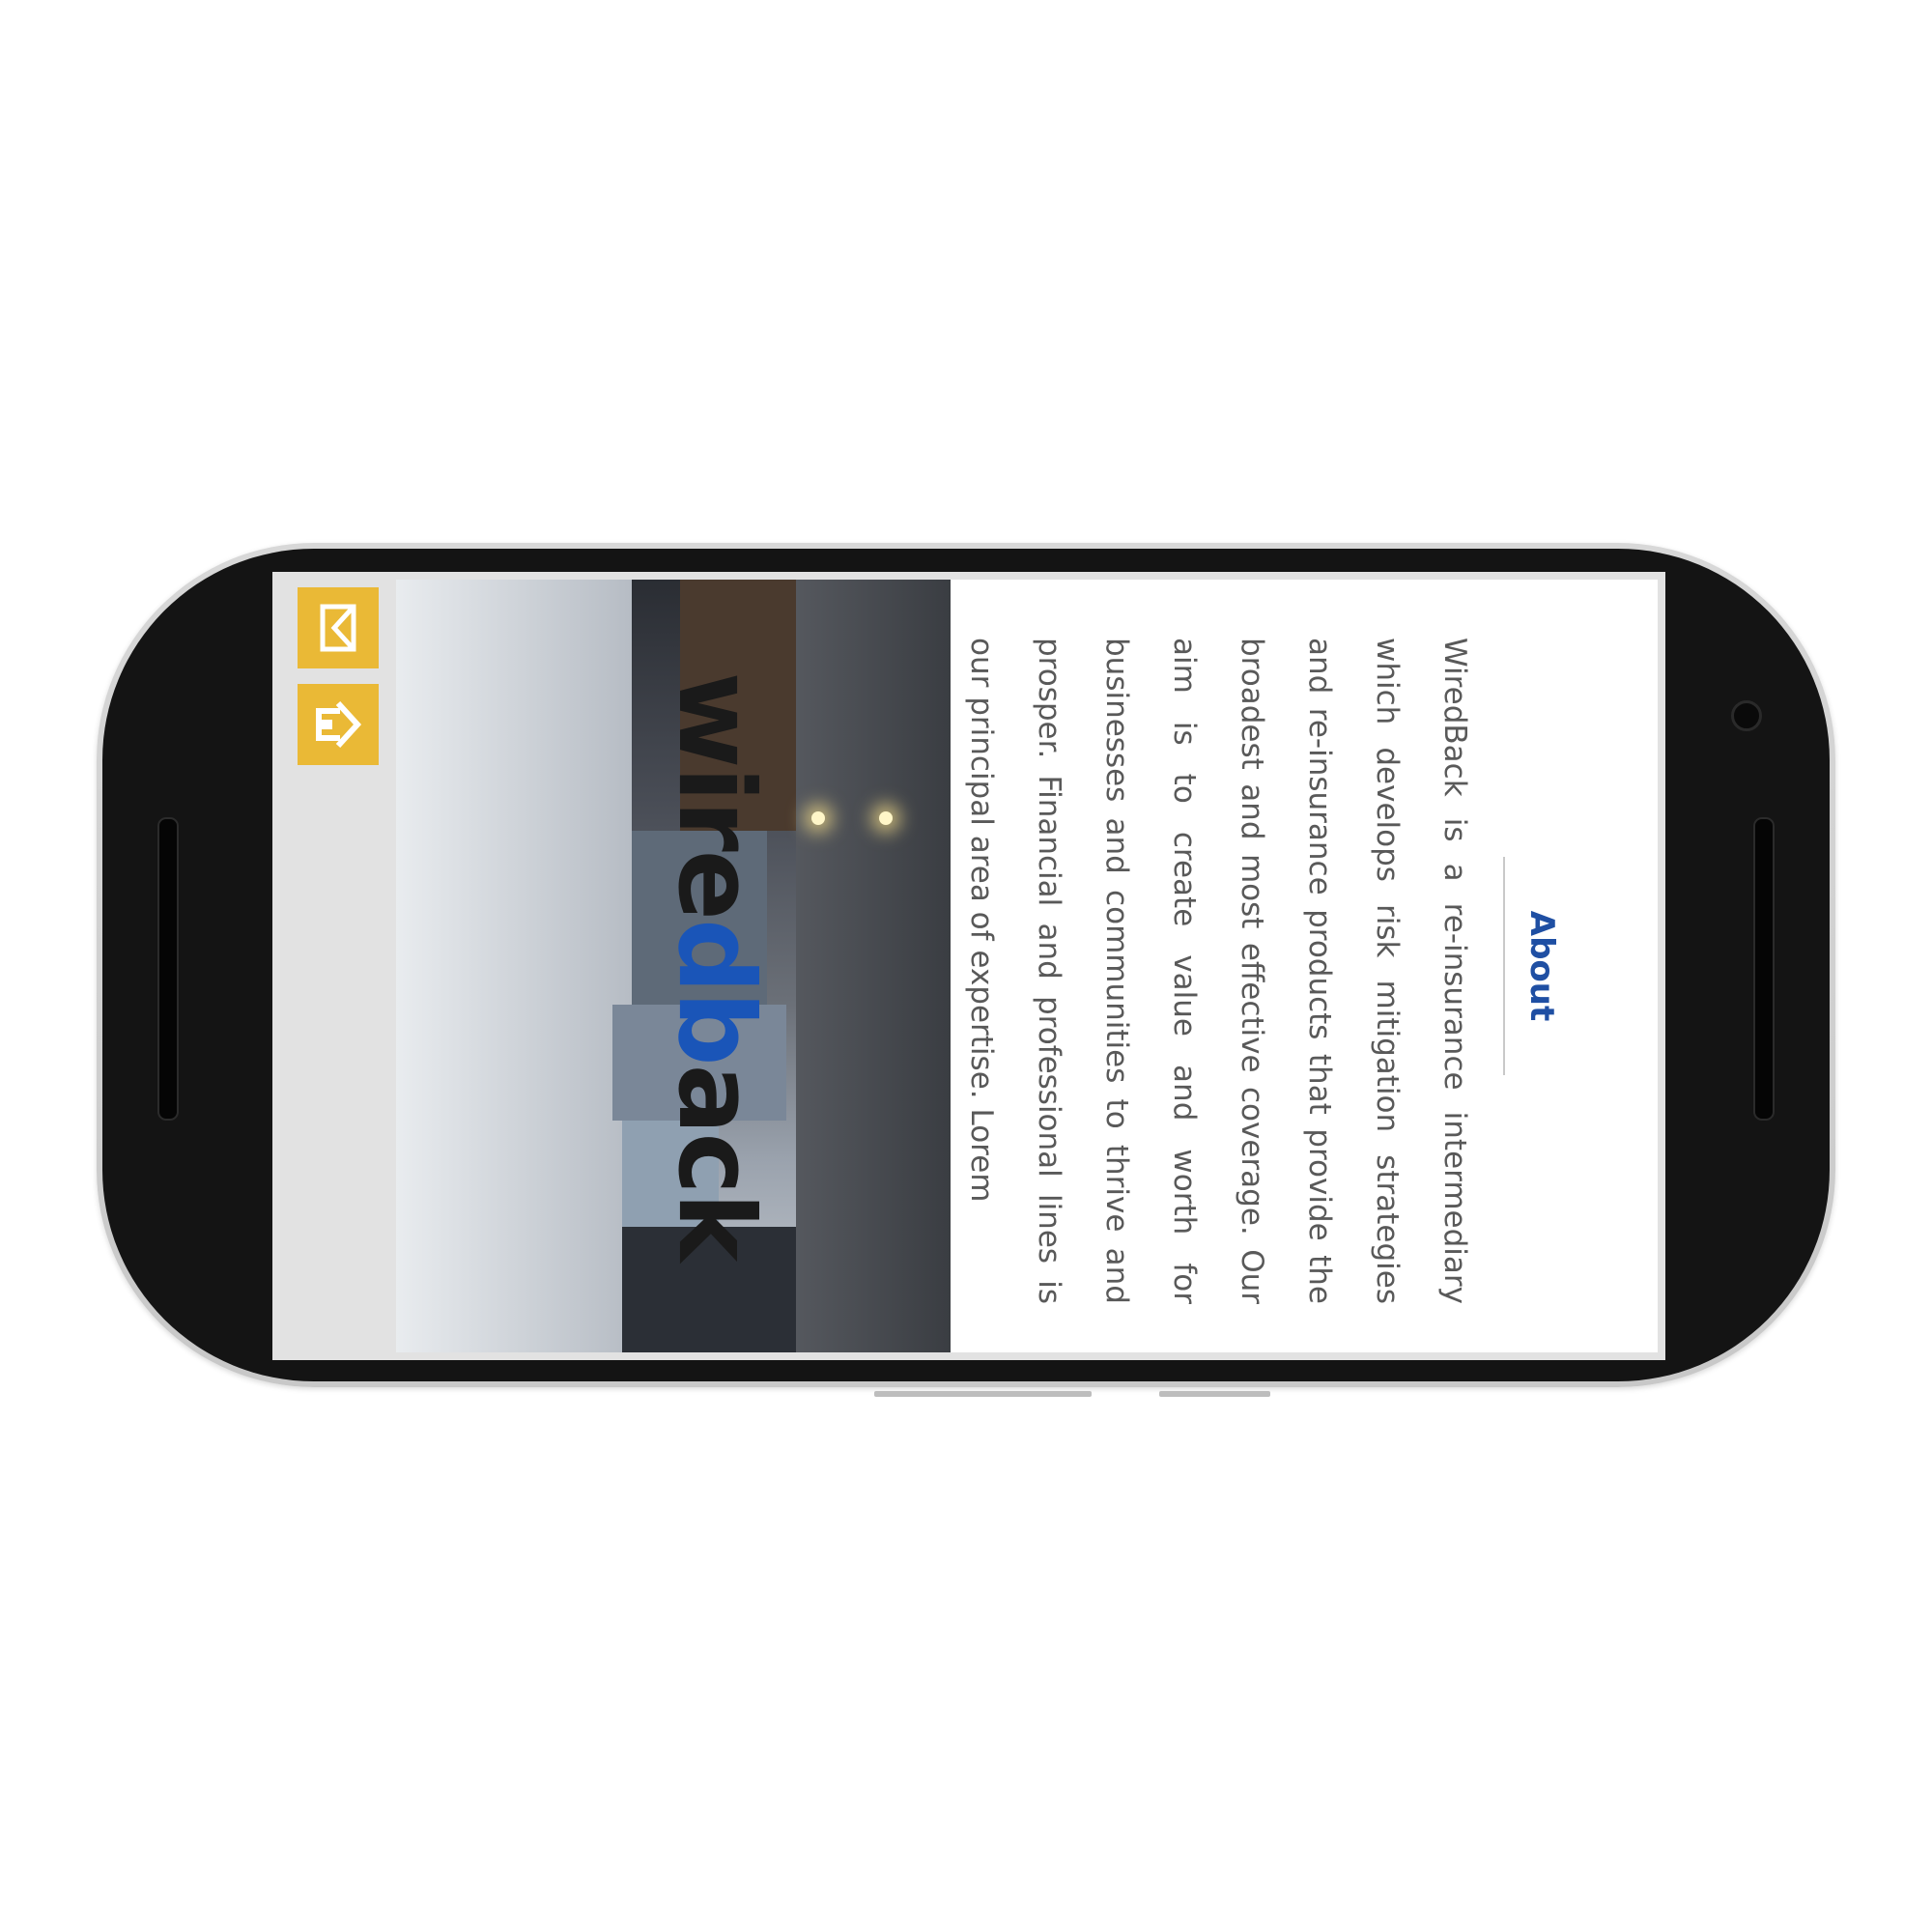 This screenshot has width=1932, height=1932. What do you see at coordinates (514, 966) in the screenshot?
I see `hero-sky` at bounding box center [514, 966].